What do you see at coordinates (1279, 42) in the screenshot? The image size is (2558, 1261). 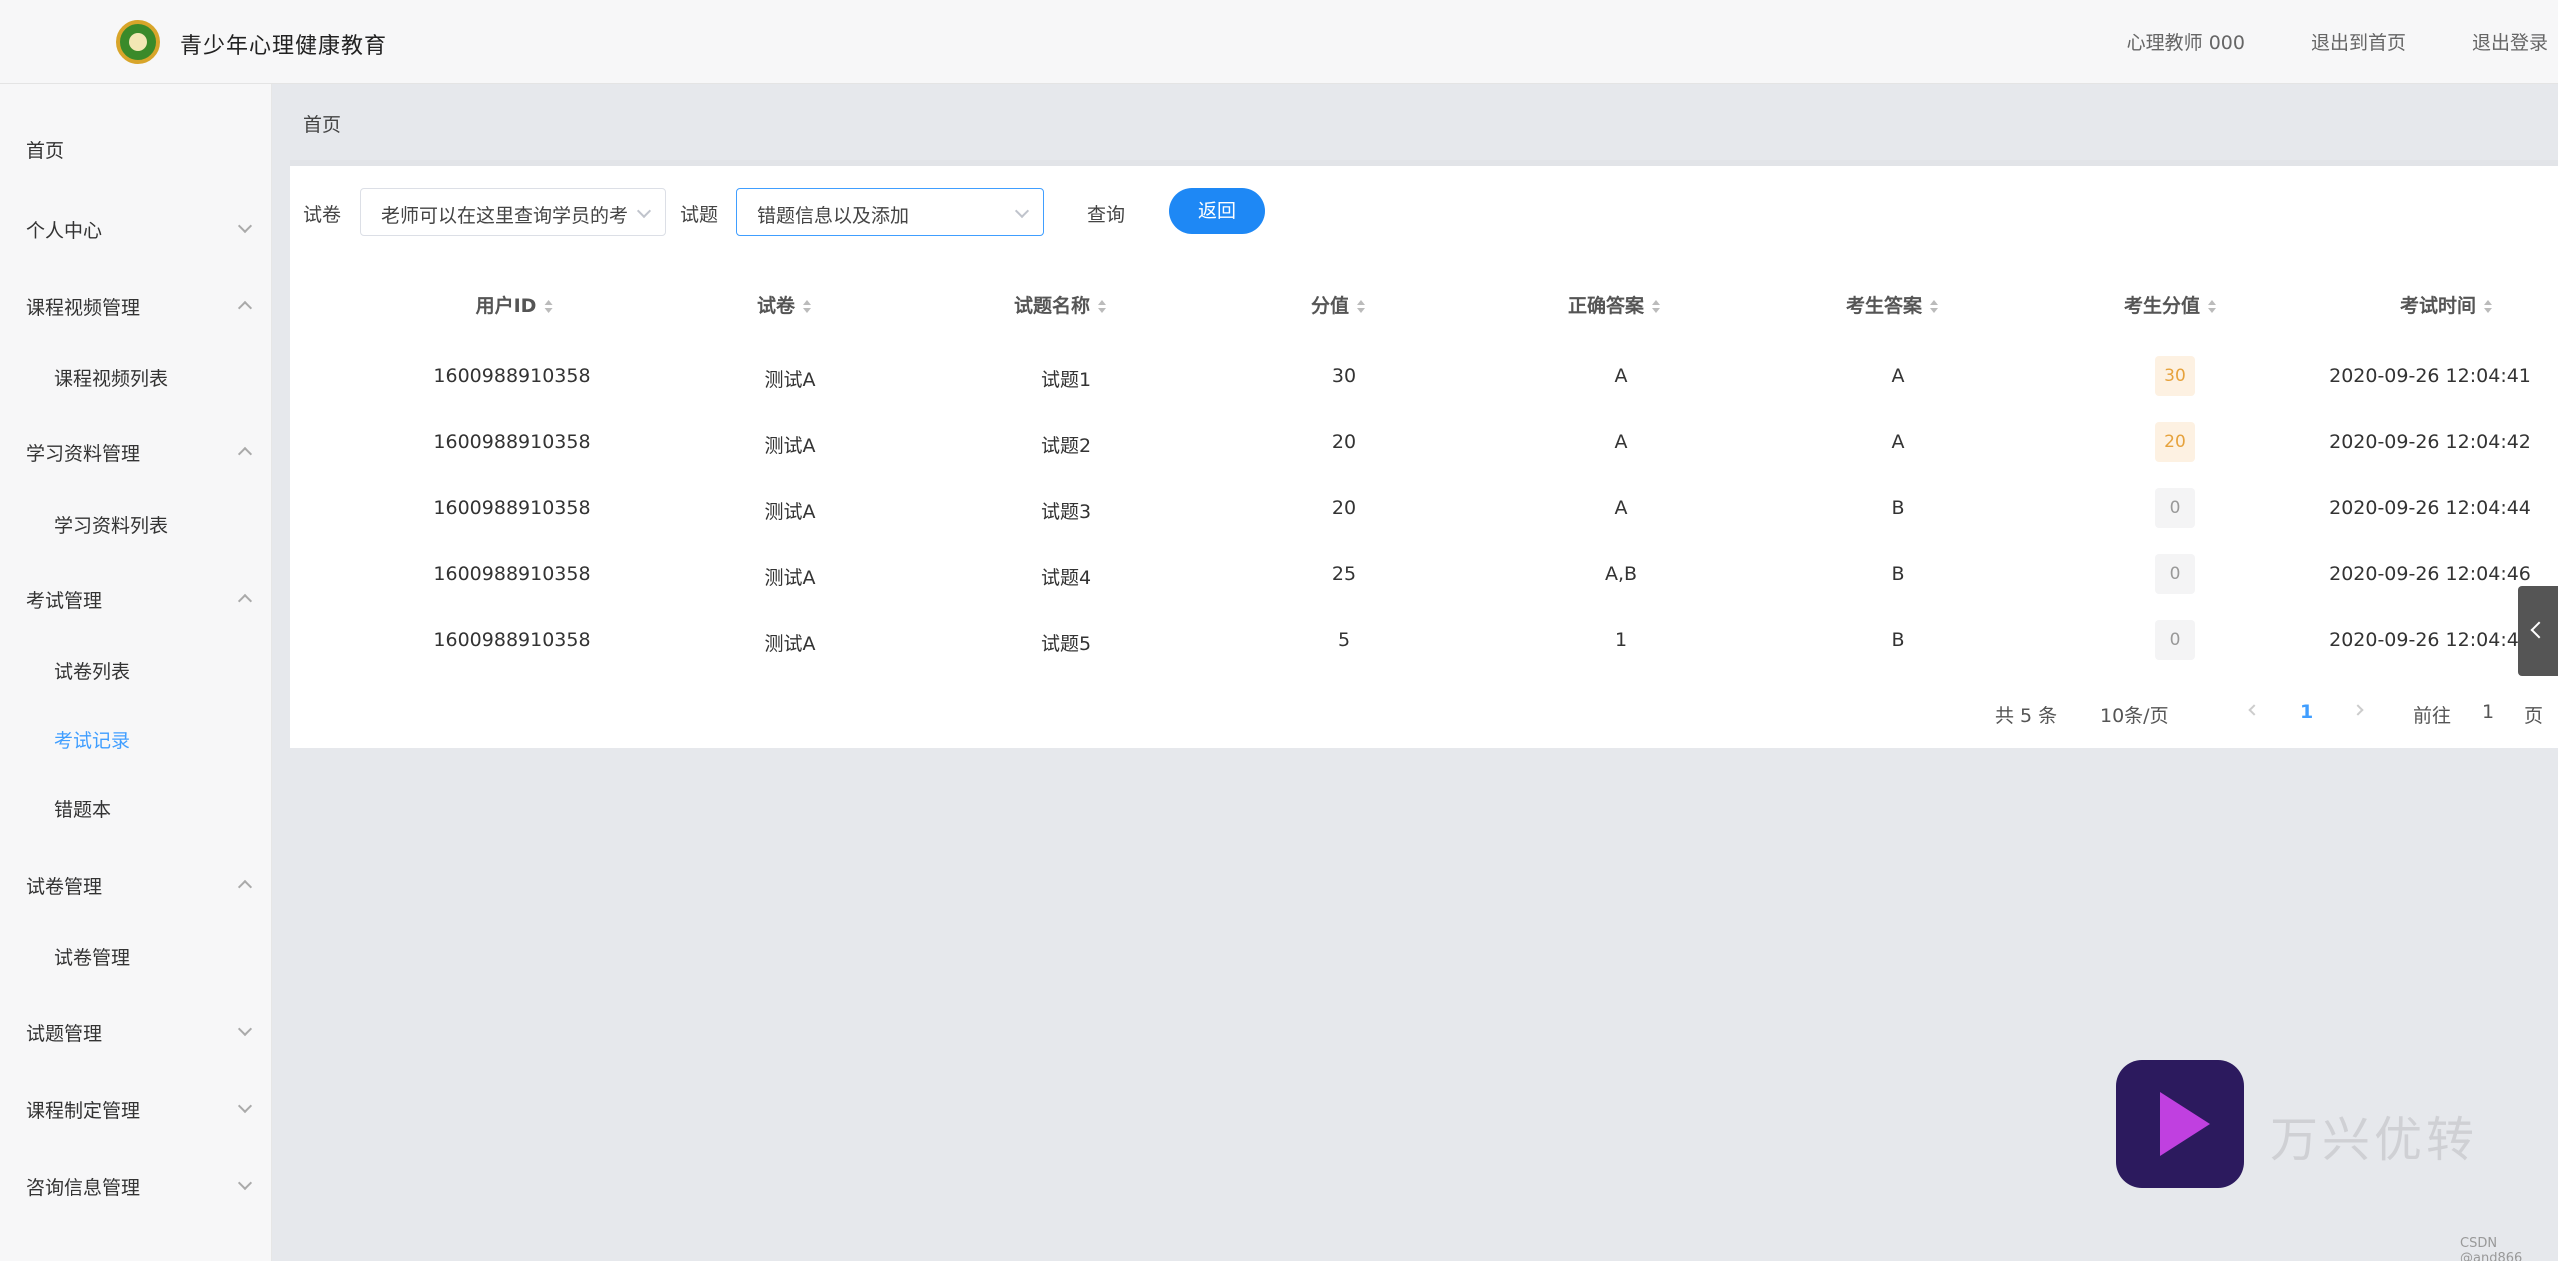 I see `top-header: 青少年心理健康教育 心理教师 000 退出到首页 退出登录` at bounding box center [1279, 42].